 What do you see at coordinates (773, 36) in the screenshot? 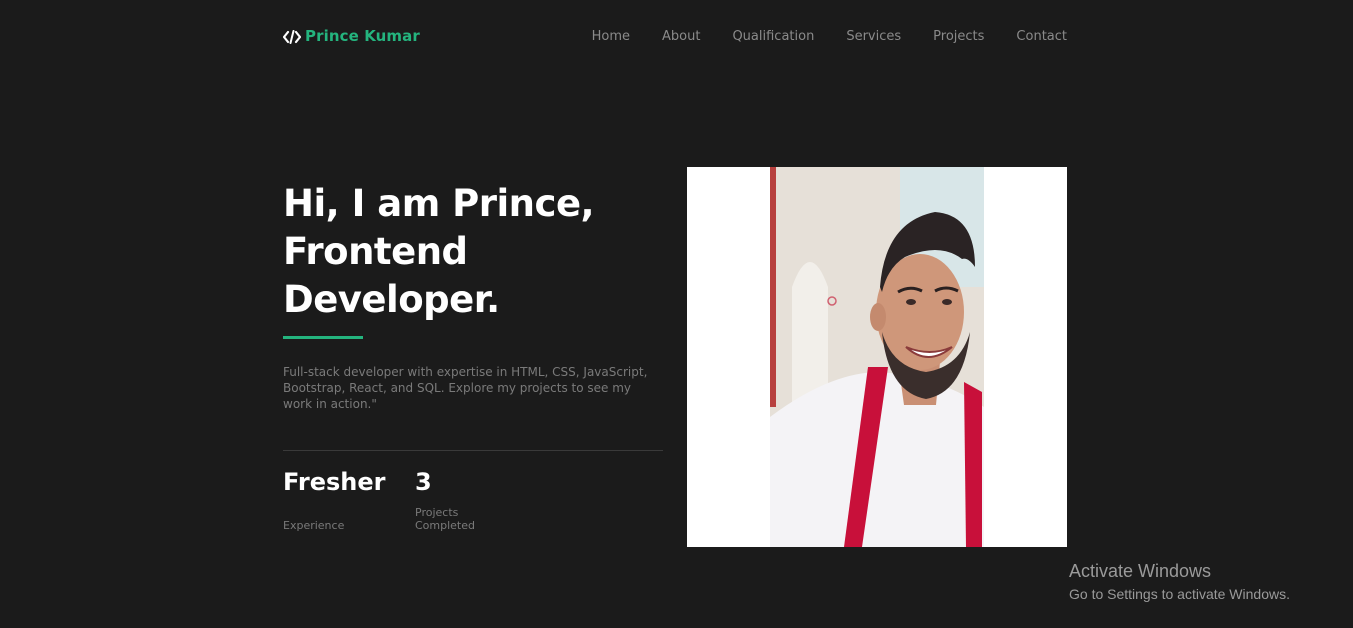
I see `nav-qualification: Qualification` at bounding box center [773, 36].